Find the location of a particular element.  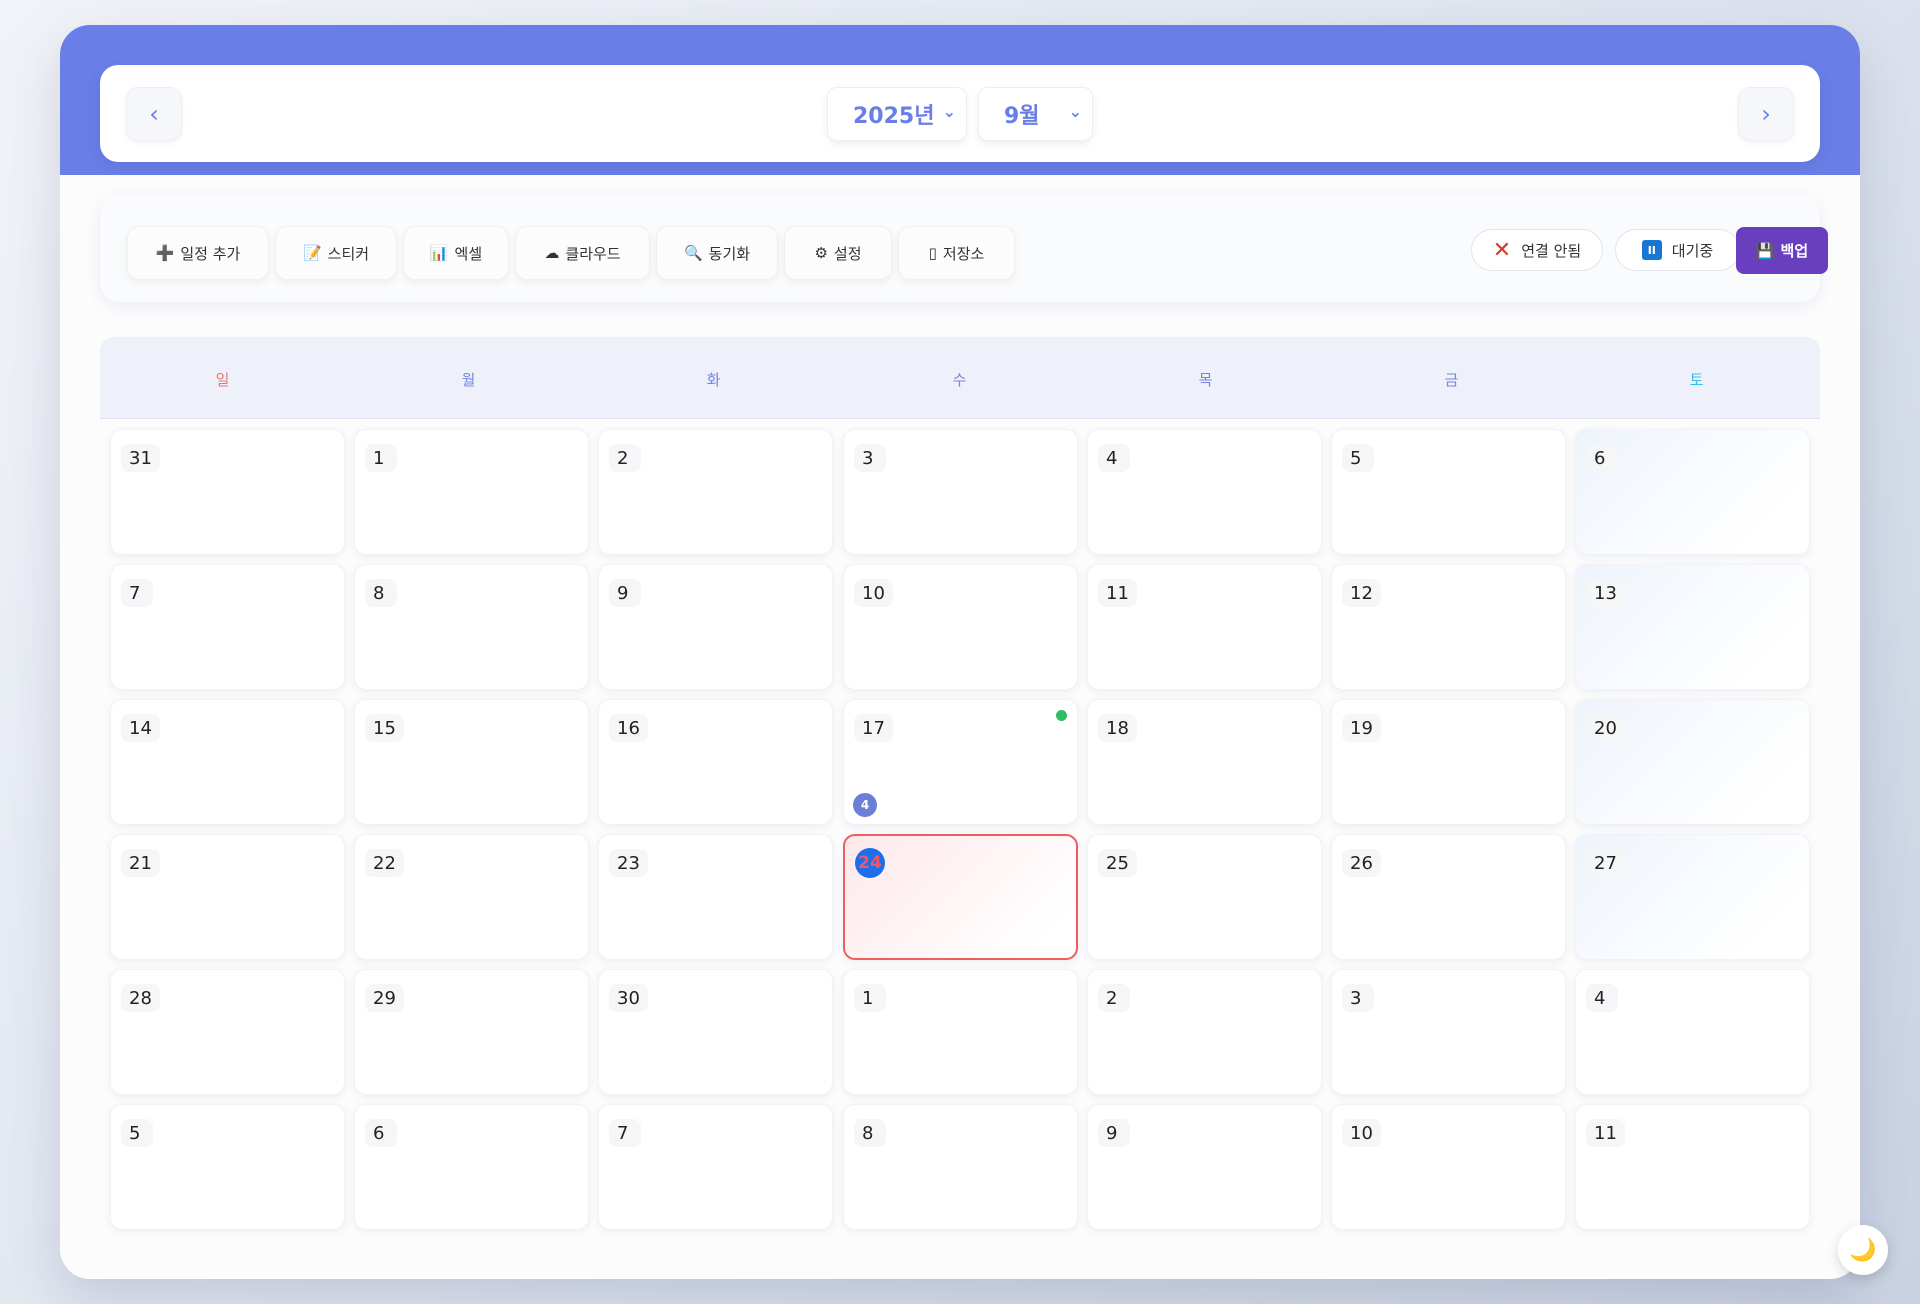

storage-label: 저장소 is located at coordinates (963, 253).